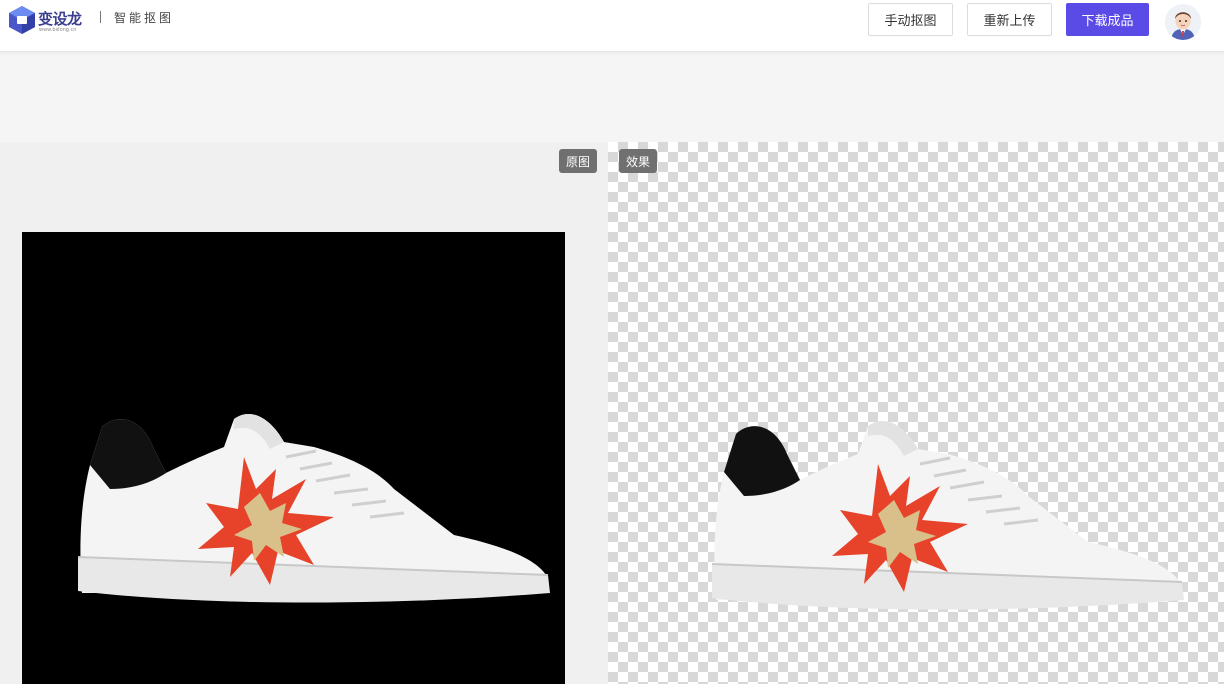 This screenshot has width=1224, height=684. What do you see at coordinates (60, 19) in the screenshot?
I see `brand-name: 变设龙` at bounding box center [60, 19].